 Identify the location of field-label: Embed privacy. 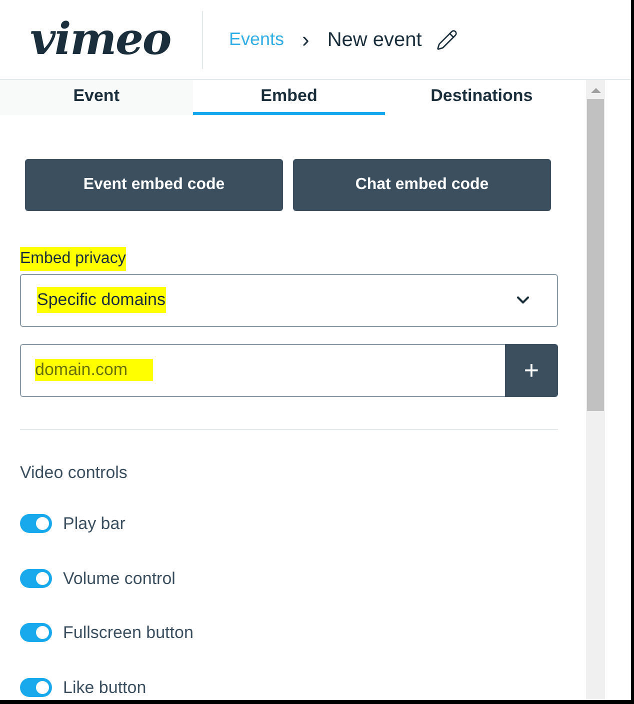
(73, 258).